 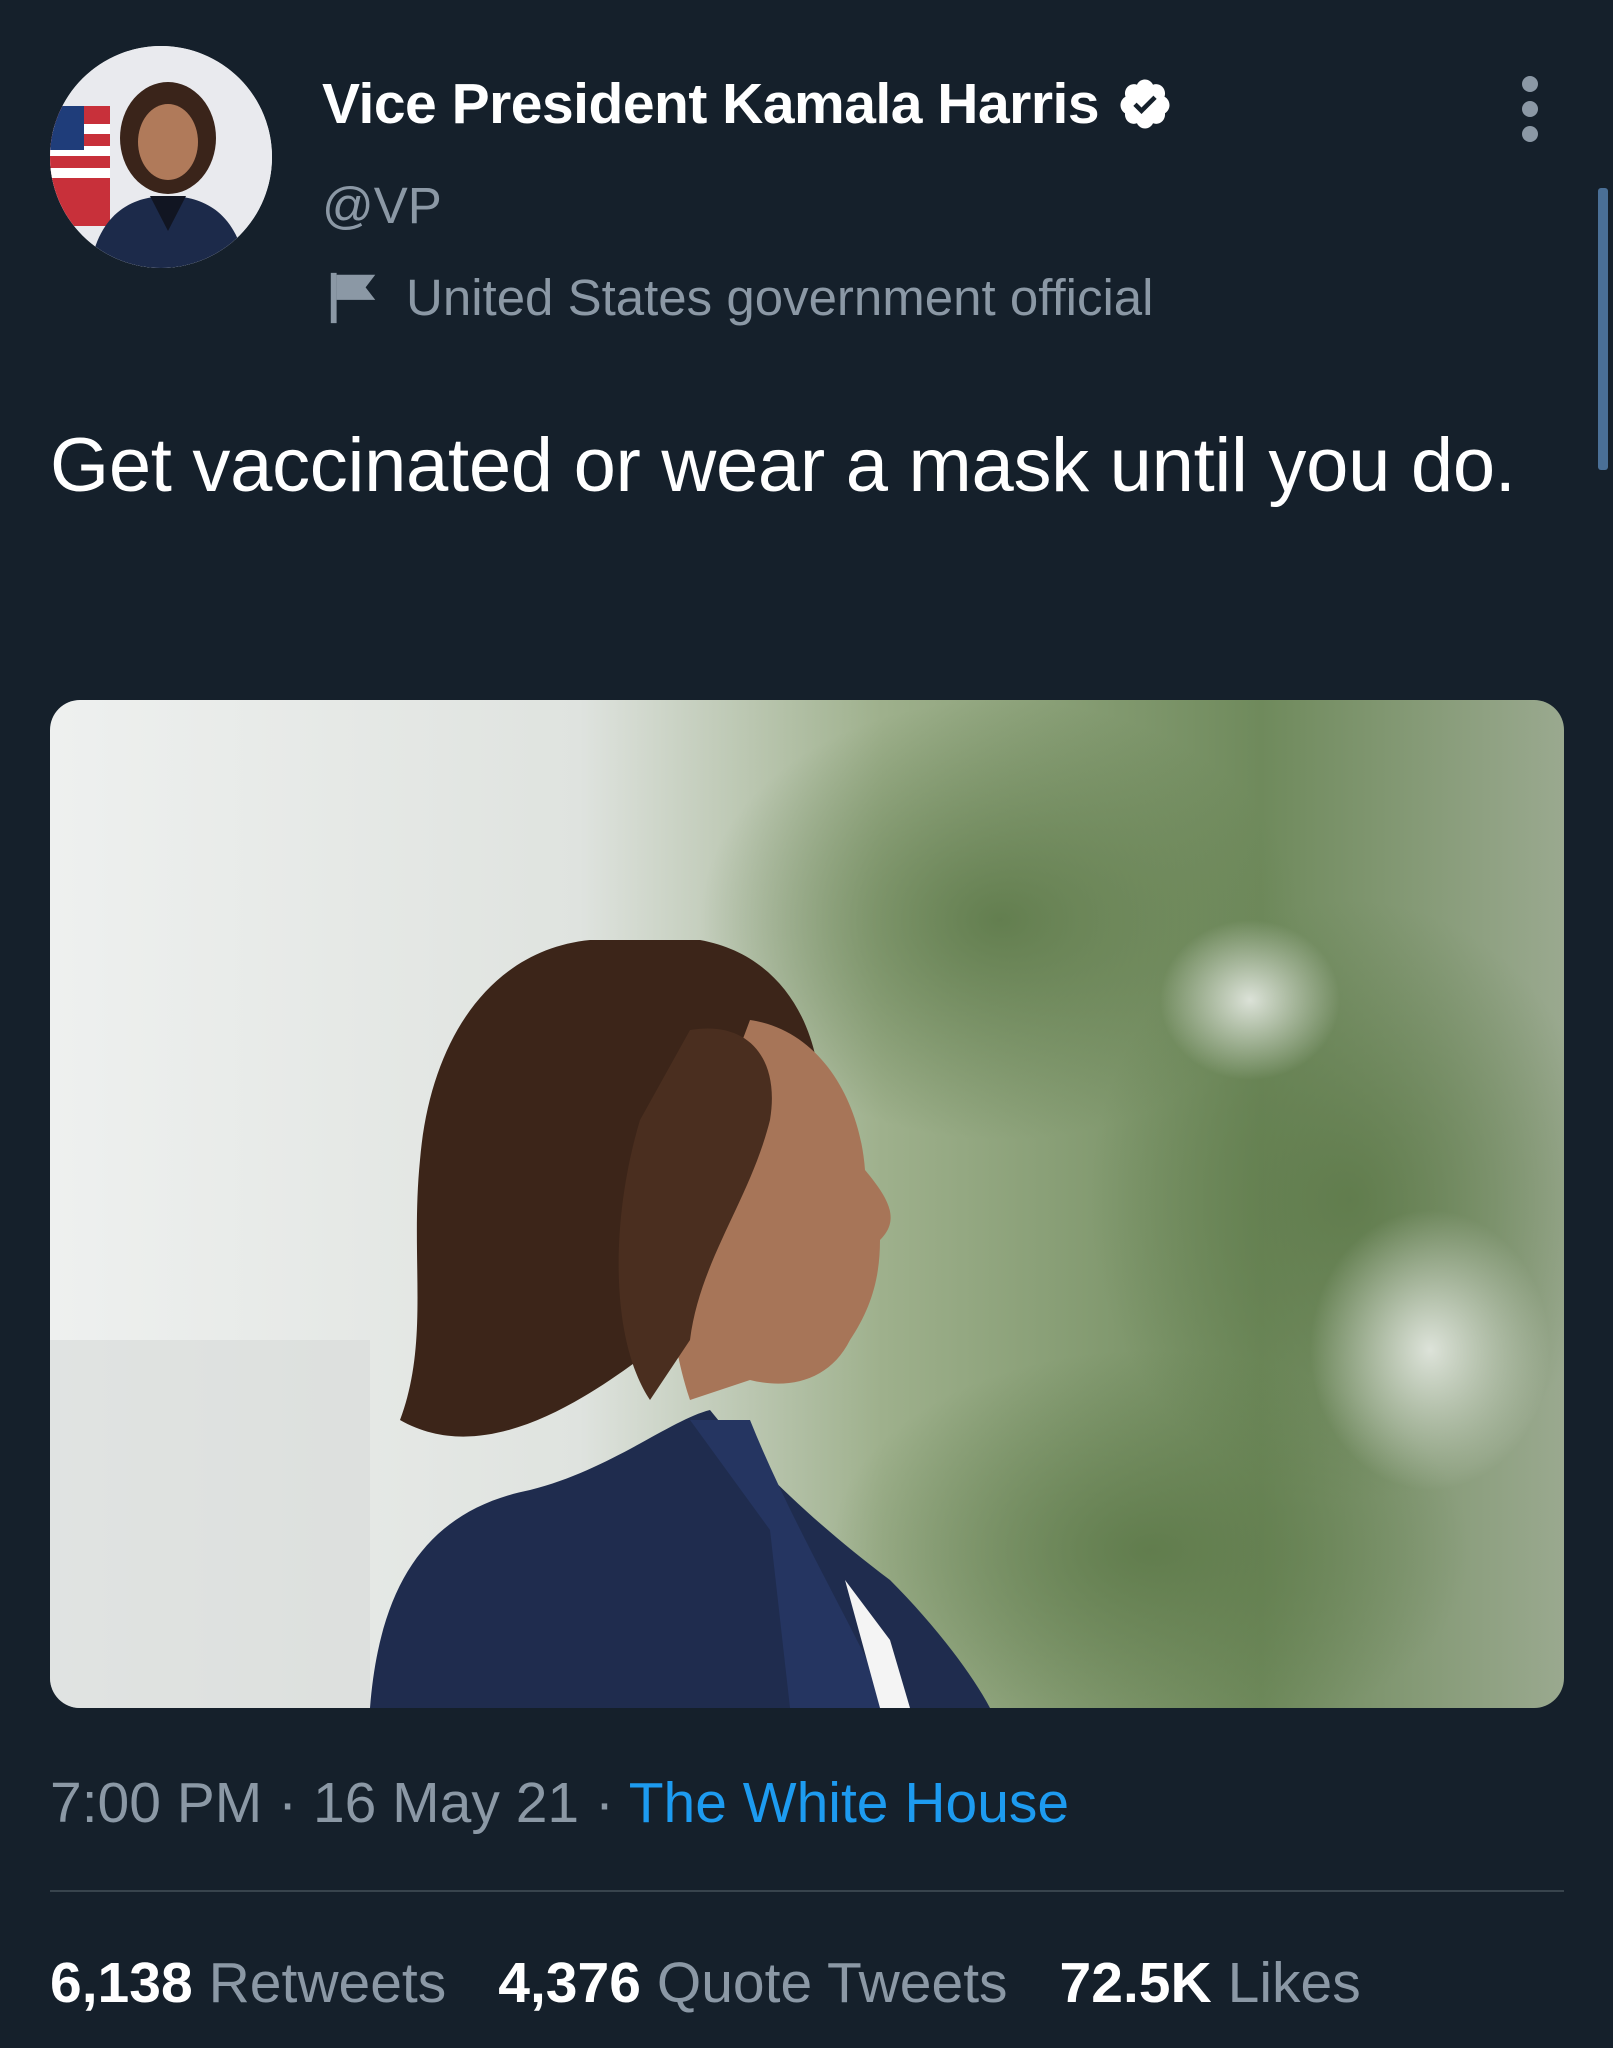 I want to click on author-display-name: Vice President Kamala Harris, so click(x=711, y=104).